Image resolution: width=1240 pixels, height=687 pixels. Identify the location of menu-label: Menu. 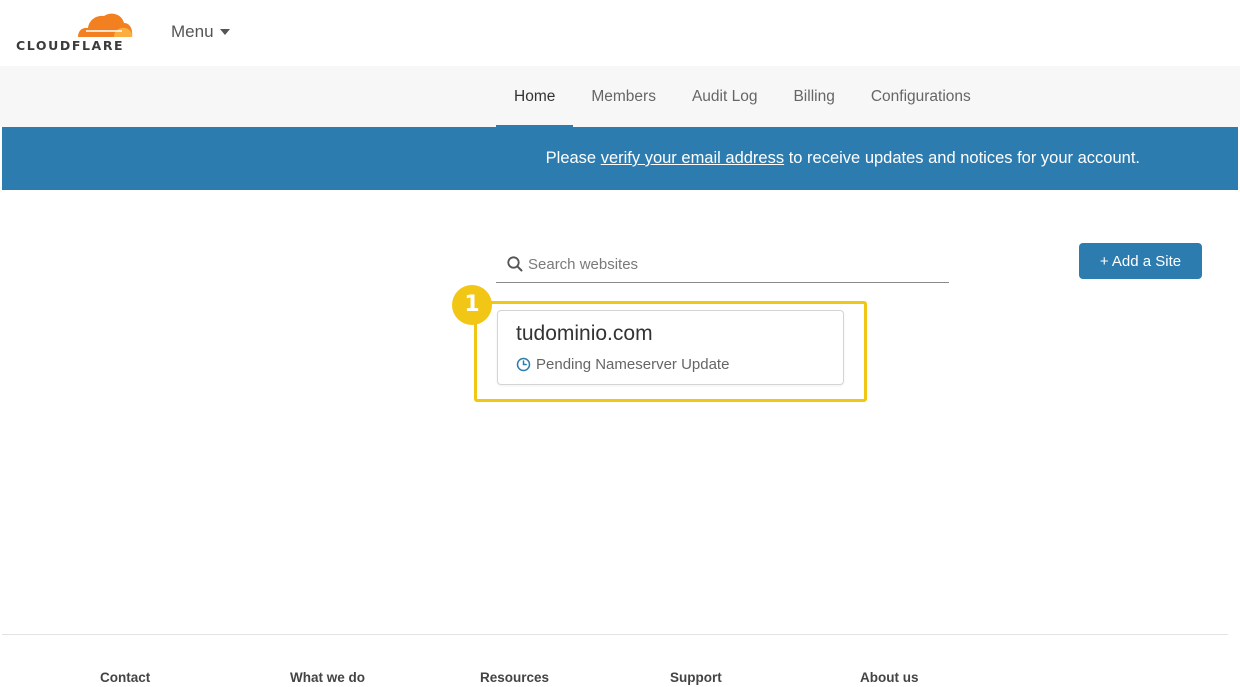
(192, 31).